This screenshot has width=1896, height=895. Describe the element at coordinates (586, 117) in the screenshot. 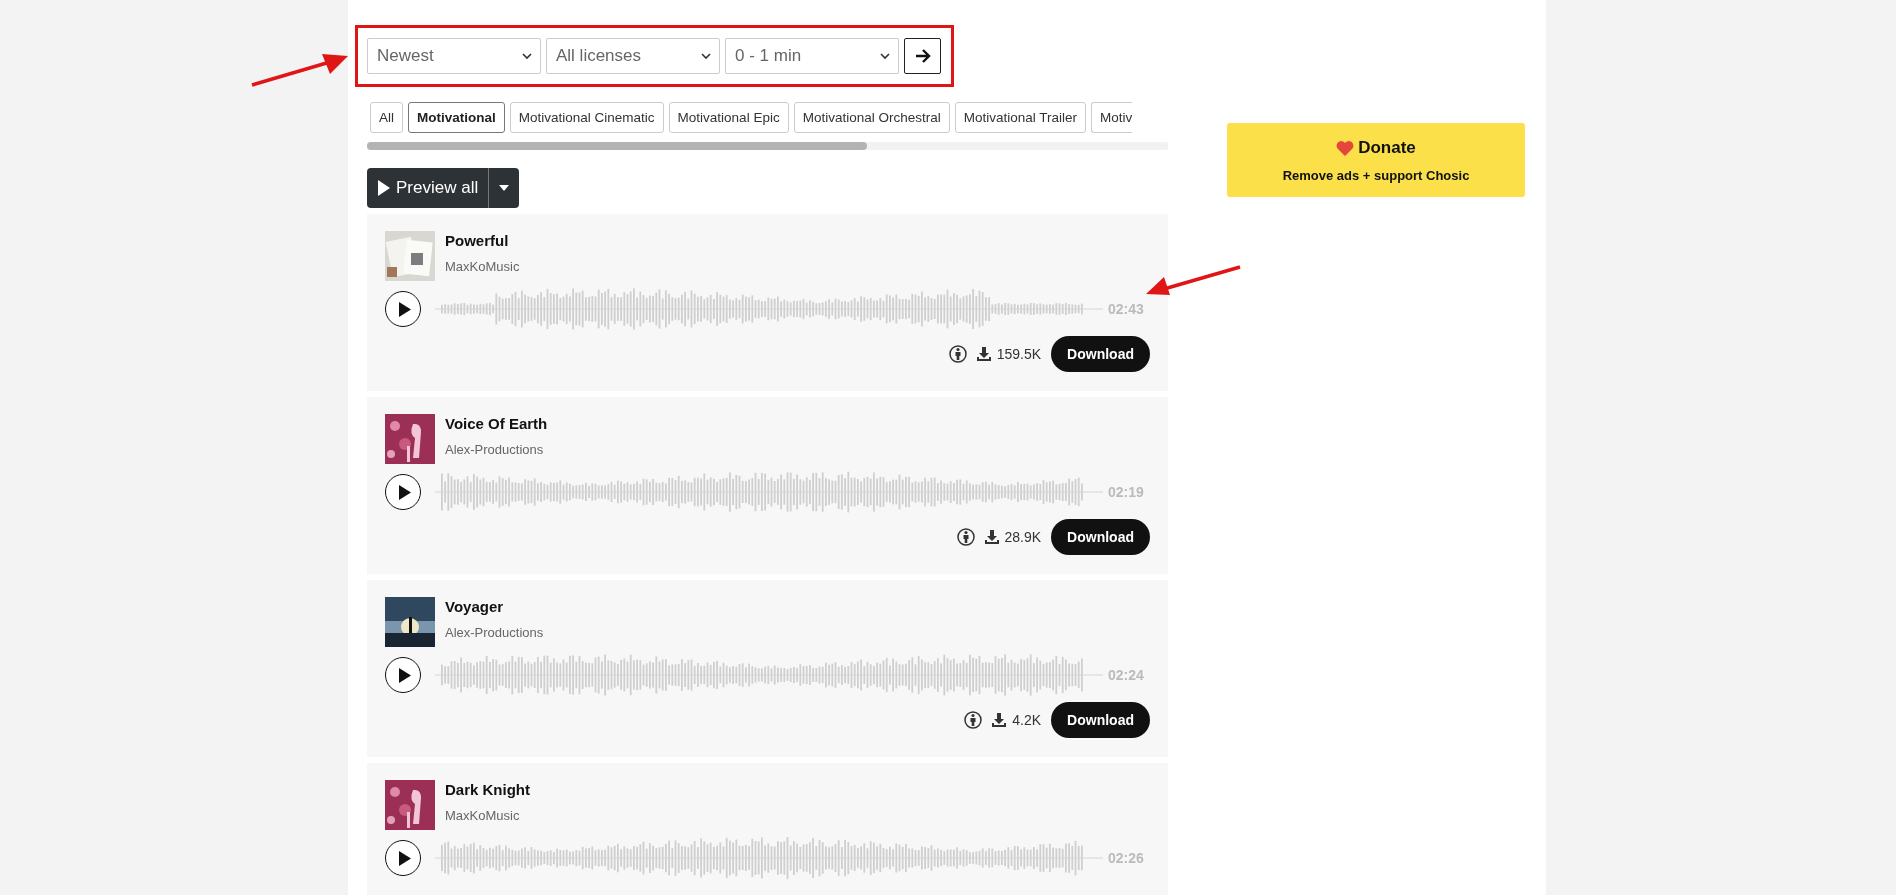

I see `genre-tag: Motivational Cinematic` at that location.